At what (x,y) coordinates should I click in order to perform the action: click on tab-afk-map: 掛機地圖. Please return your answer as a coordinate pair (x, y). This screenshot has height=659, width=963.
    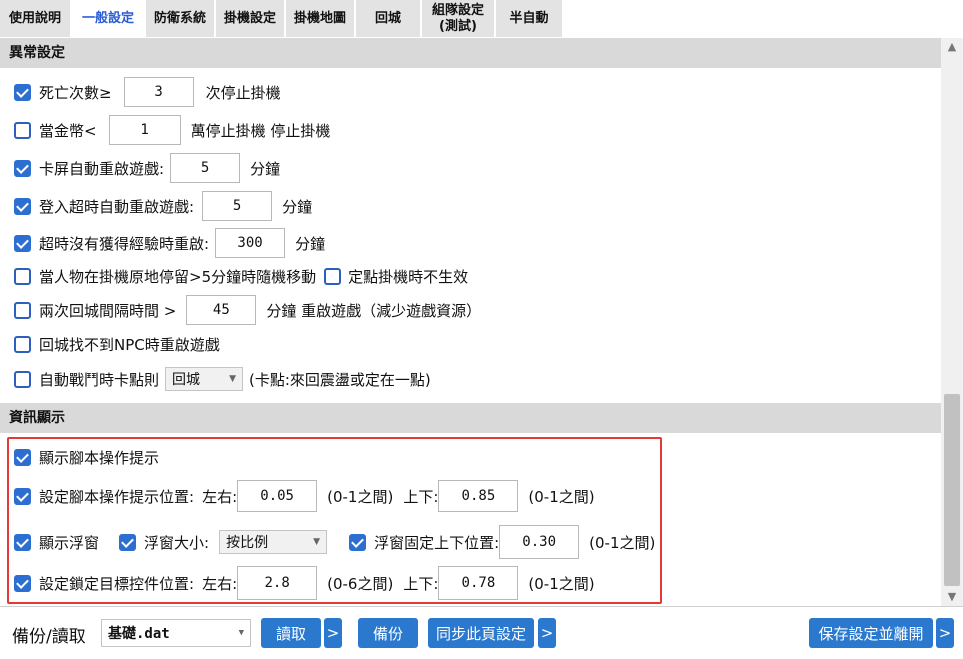
    Looking at the image, I should click on (320, 18).